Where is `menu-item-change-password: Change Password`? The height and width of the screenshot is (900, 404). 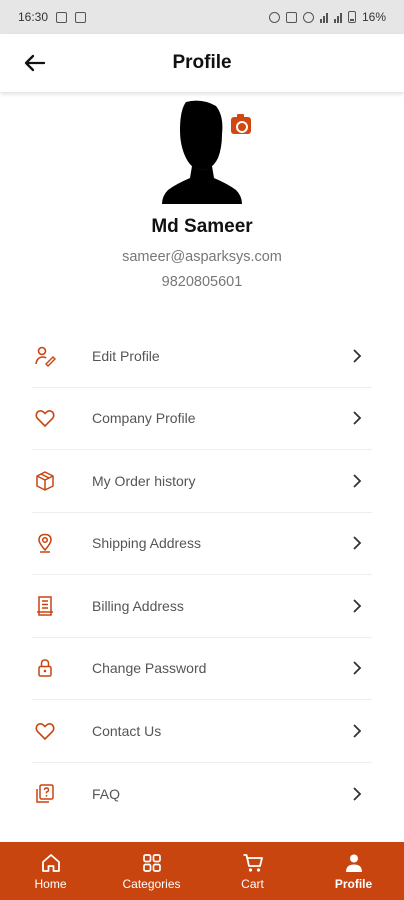
menu-item-change-password: Change Password is located at coordinates (202, 669).